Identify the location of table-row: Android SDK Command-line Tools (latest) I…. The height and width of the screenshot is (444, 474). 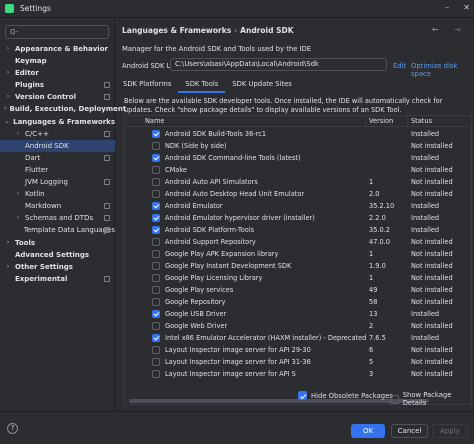
(298, 158).